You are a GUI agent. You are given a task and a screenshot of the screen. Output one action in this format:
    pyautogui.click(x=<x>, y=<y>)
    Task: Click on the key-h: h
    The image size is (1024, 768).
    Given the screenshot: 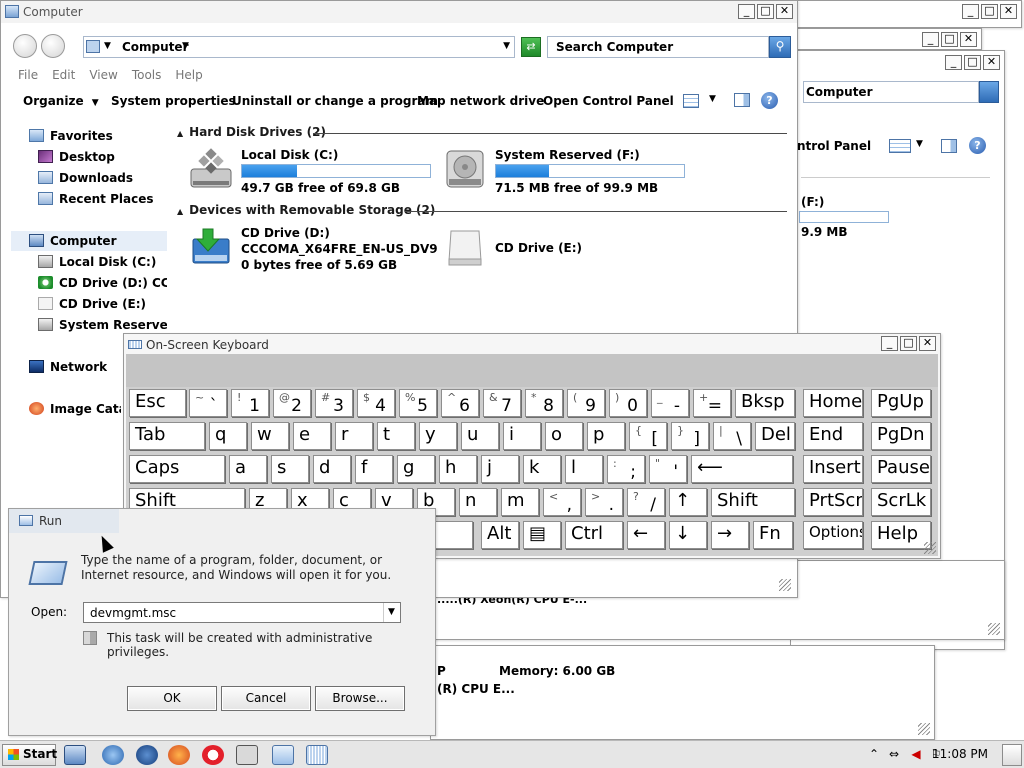 What is the action you would take?
    pyautogui.click(x=458, y=469)
    